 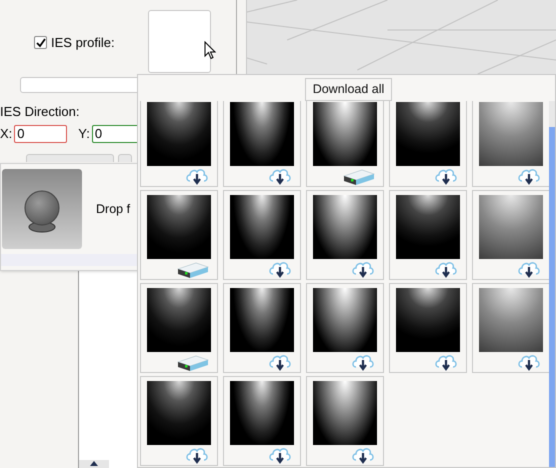 What do you see at coordinates (113, 209) in the screenshot?
I see `drop-hint-text: Drop f` at bounding box center [113, 209].